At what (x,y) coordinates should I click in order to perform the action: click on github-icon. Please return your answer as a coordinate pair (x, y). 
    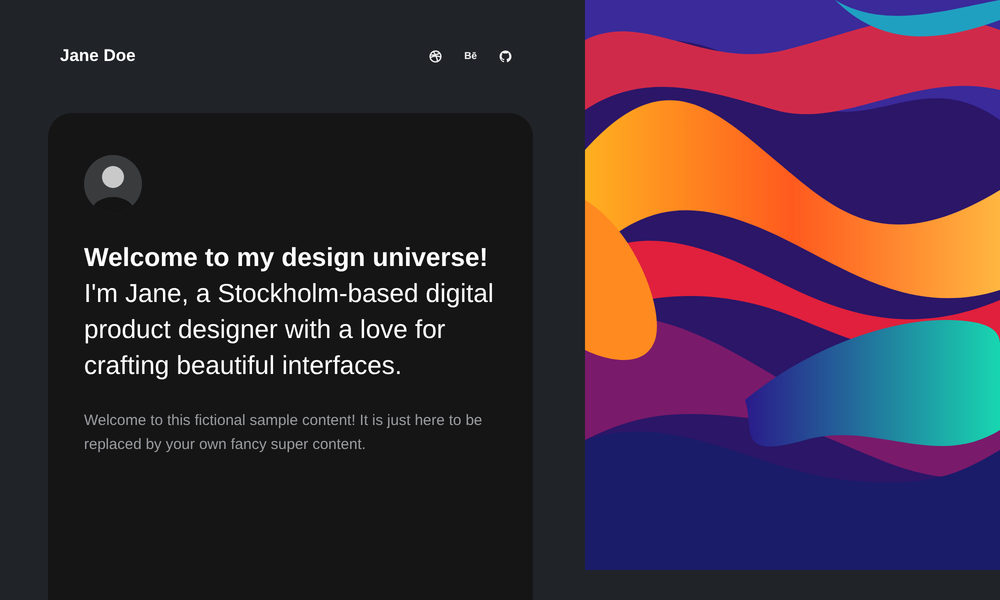
    Looking at the image, I should click on (505, 56).